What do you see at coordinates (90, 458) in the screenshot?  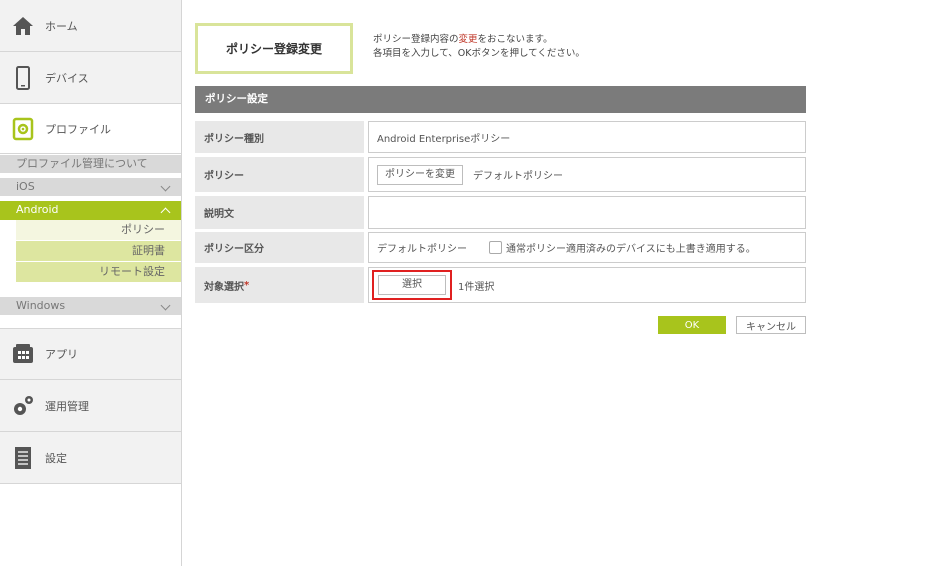 I see `nav-settings: 設定` at bounding box center [90, 458].